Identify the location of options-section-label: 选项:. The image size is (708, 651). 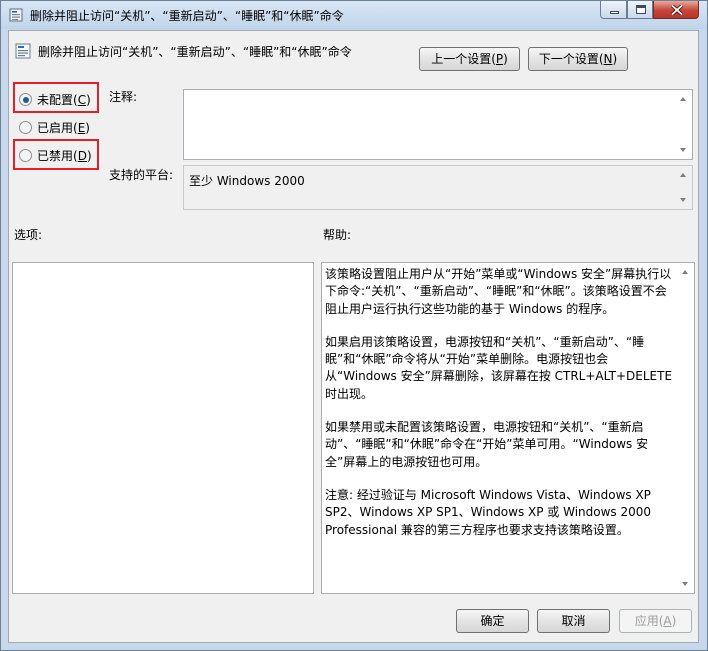
(28, 235).